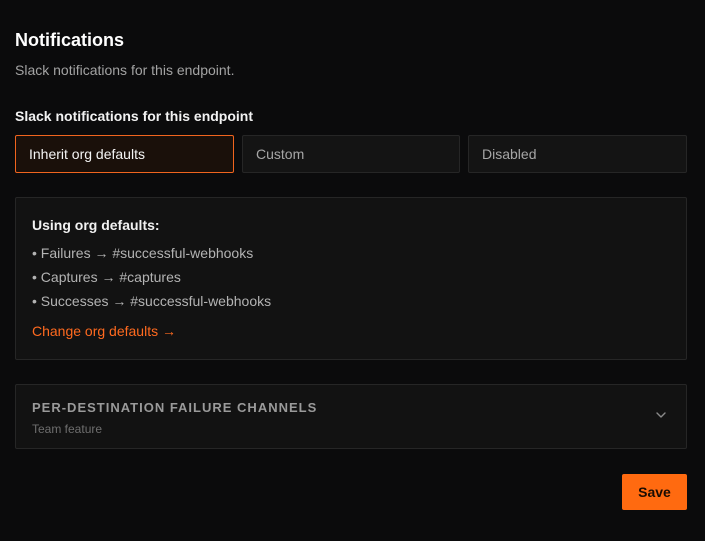  I want to click on accordion-subtitle: Team feature, so click(67, 429).